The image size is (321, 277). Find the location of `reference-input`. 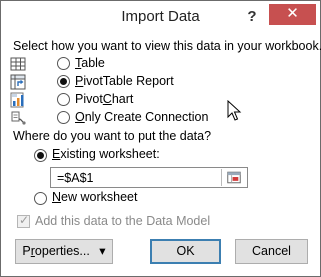

reference-input is located at coordinates (135, 177).